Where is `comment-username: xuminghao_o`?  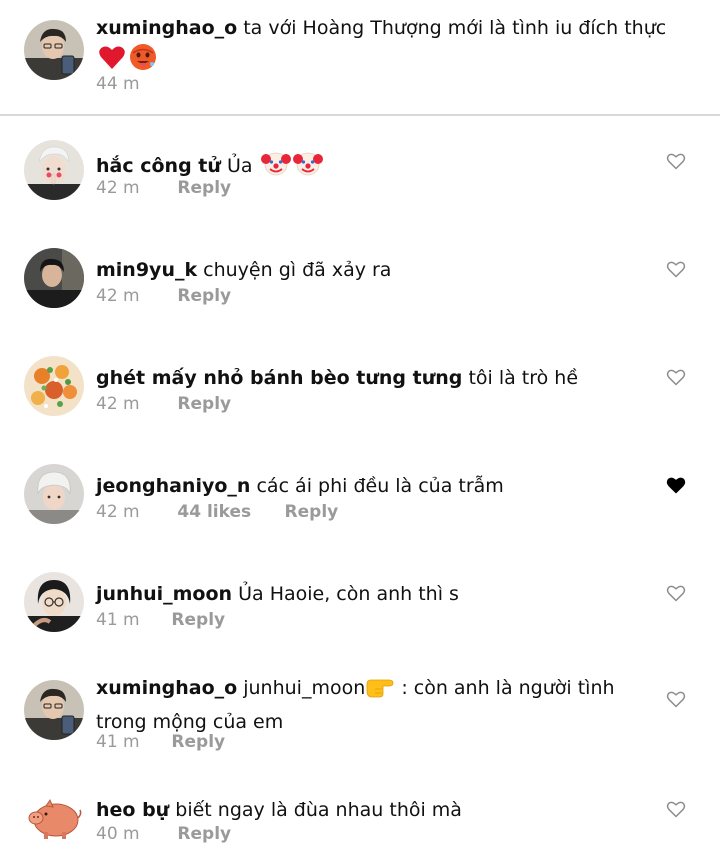
comment-username: xuminghao_o is located at coordinates (166, 688).